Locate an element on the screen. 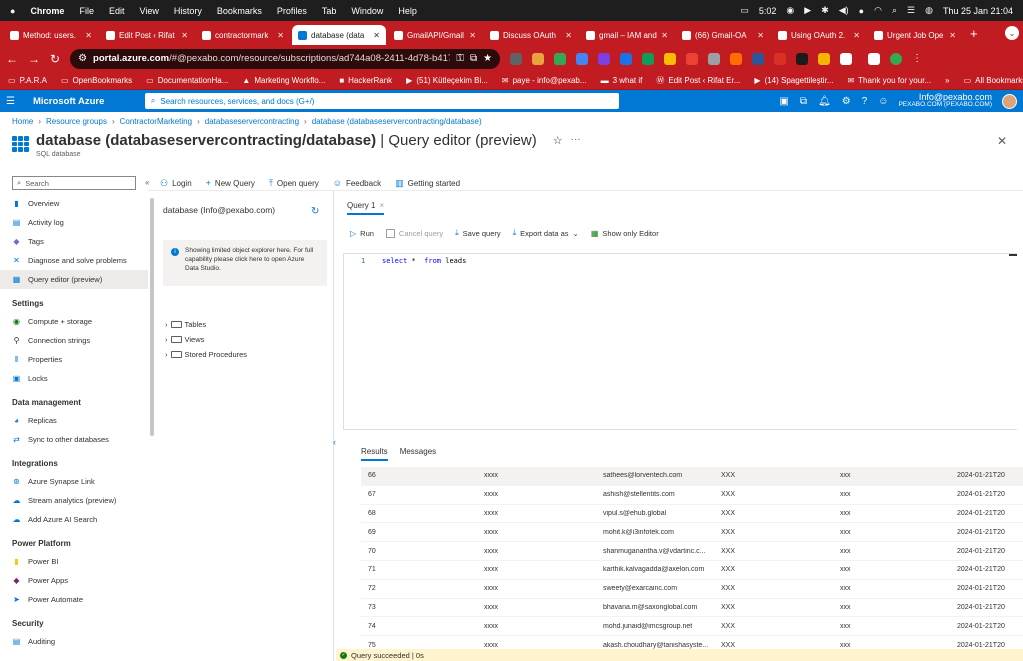 Image resolution: width=1023 pixels, height=661 pixels. profile-avatar-icon is located at coordinates (896, 58).